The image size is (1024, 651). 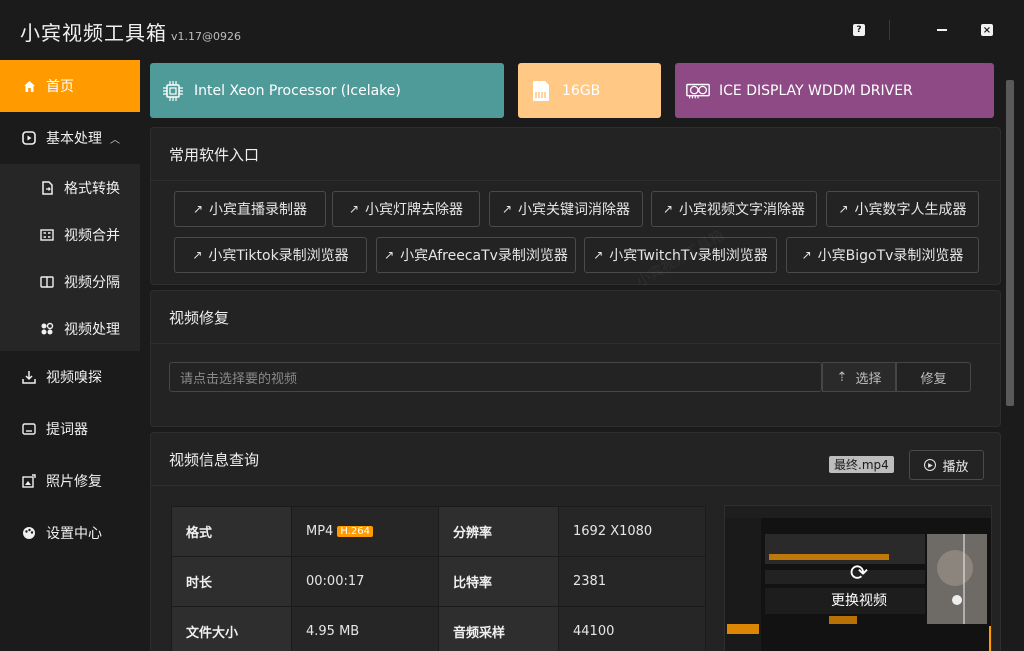 I want to click on software-link-button: ↗ 小宾Tiktok录制浏览器, so click(x=270, y=255).